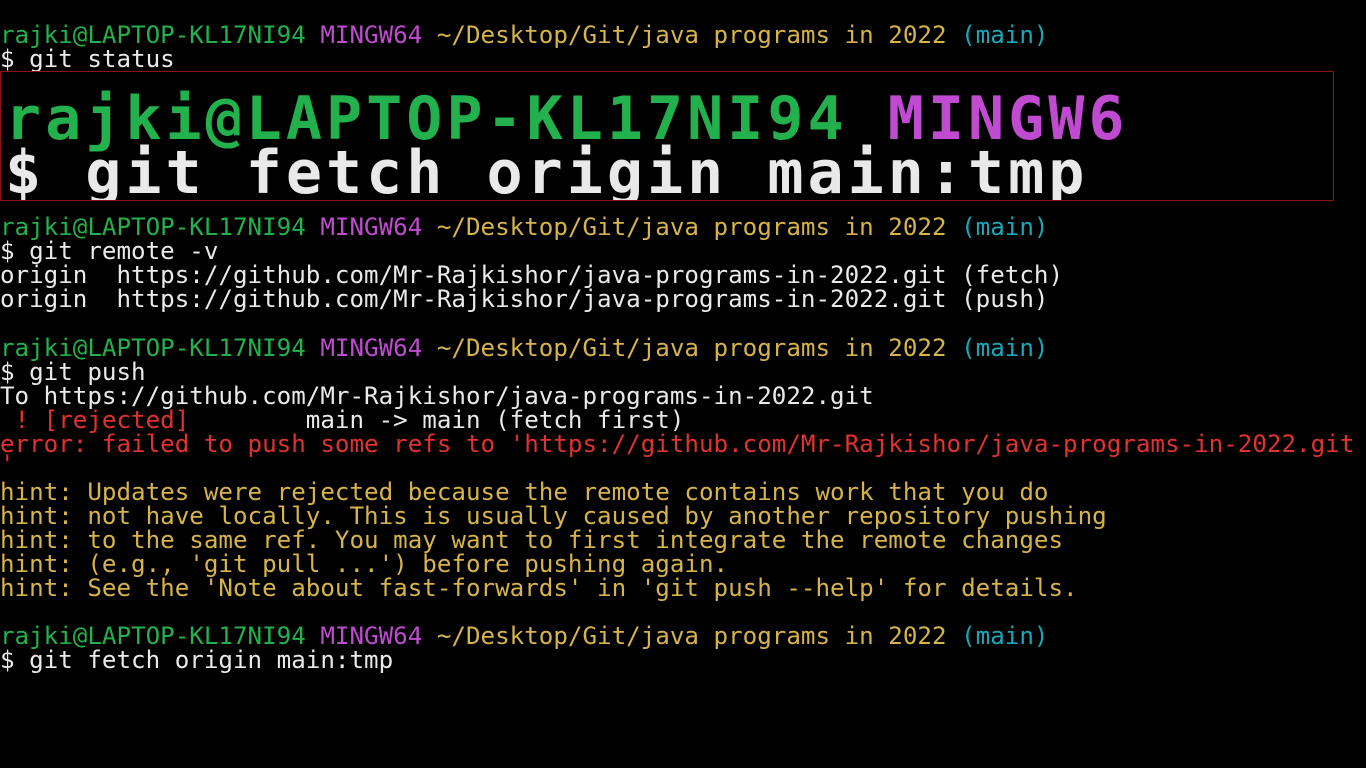 The height and width of the screenshot is (768, 1366). What do you see at coordinates (87, 59) in the screenshot?
I see `command-line: $ git status` at bounding box center [87, 59].